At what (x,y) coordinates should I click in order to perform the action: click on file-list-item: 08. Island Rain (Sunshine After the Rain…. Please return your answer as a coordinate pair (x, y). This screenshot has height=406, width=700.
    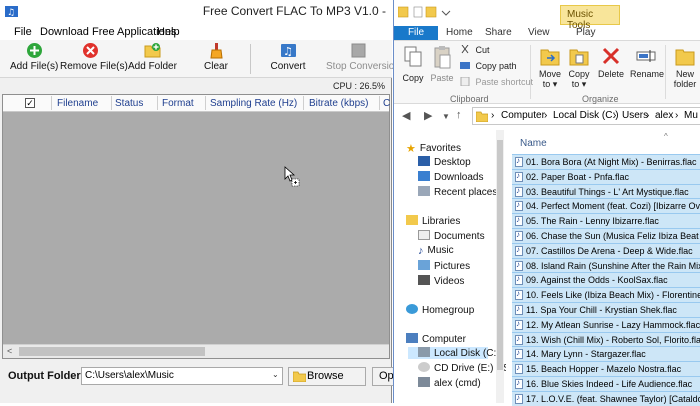
    Looking at the image, I should click on (606, 265).